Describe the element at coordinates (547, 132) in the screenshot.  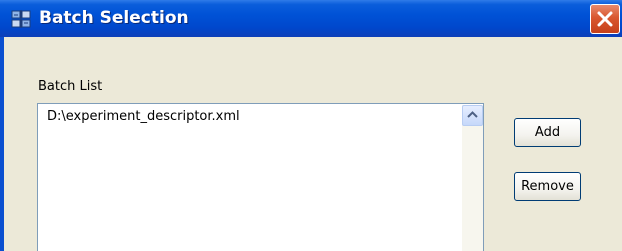
I see `add-button: Add` at that location.